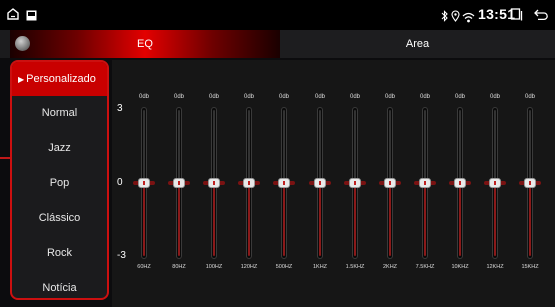 The image size is (555, 307). Describe the element at coordinates (460, 267) in the screenshot. I see `band-frequency-label: 10KHZ` at that location.